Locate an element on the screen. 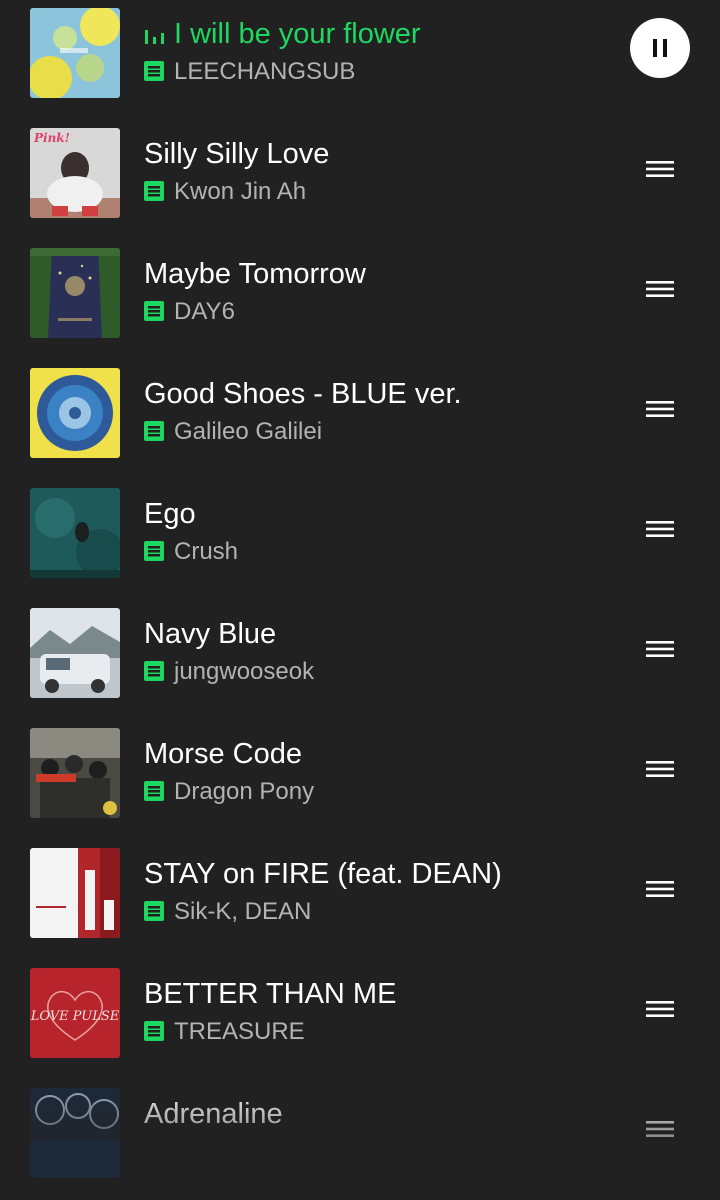 This screenshot has height=1200, width=720. track-title: Ego is located at coordinates (170, 514).